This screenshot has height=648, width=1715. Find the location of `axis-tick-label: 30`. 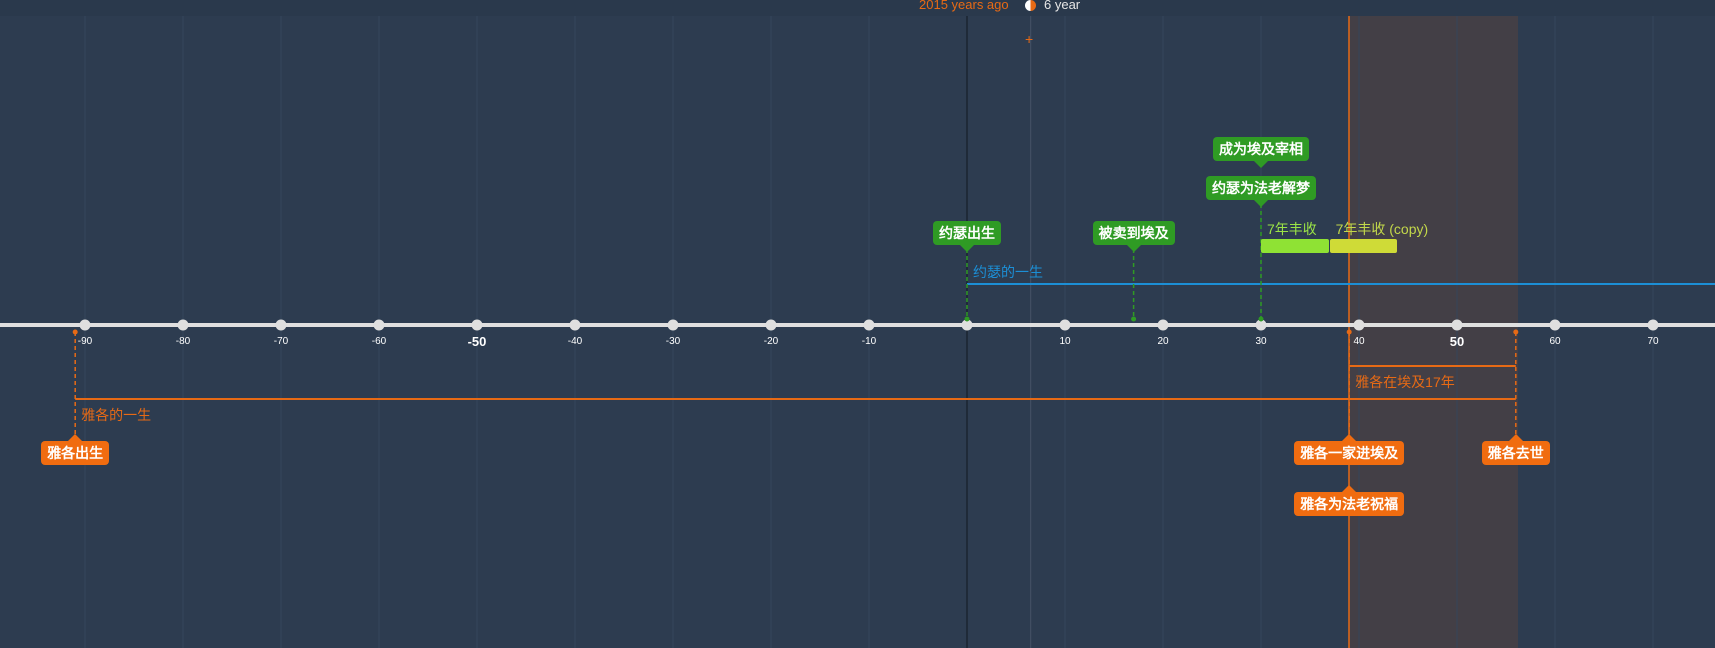

axis-tick-label: 30 is located at coordinates (1261, 341).